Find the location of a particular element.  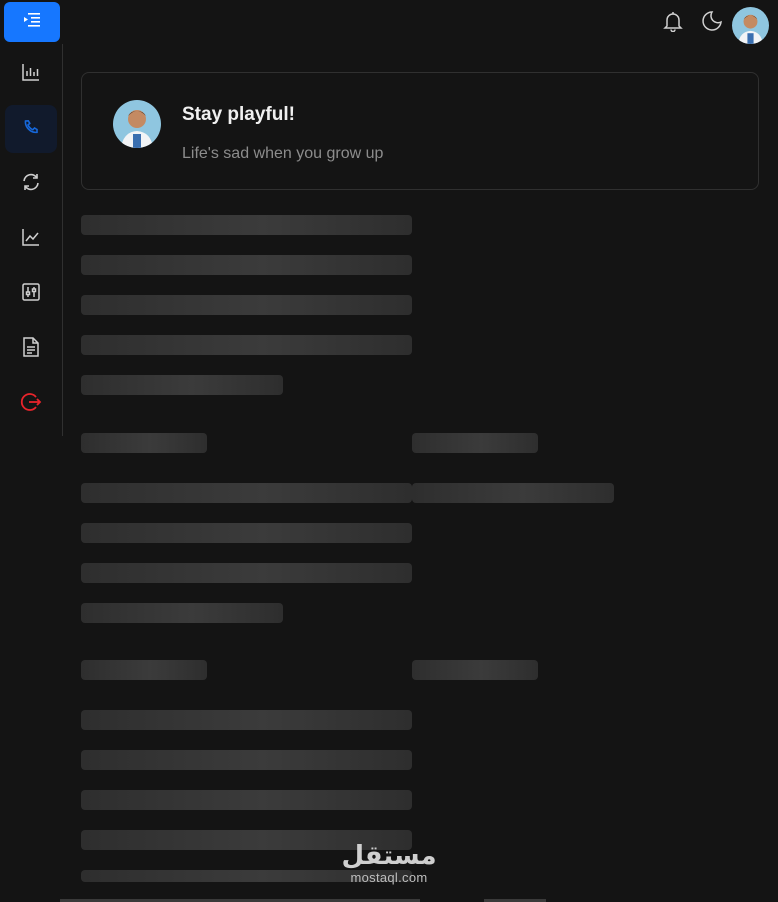

notifications-button is located at coordinates (673, 23).